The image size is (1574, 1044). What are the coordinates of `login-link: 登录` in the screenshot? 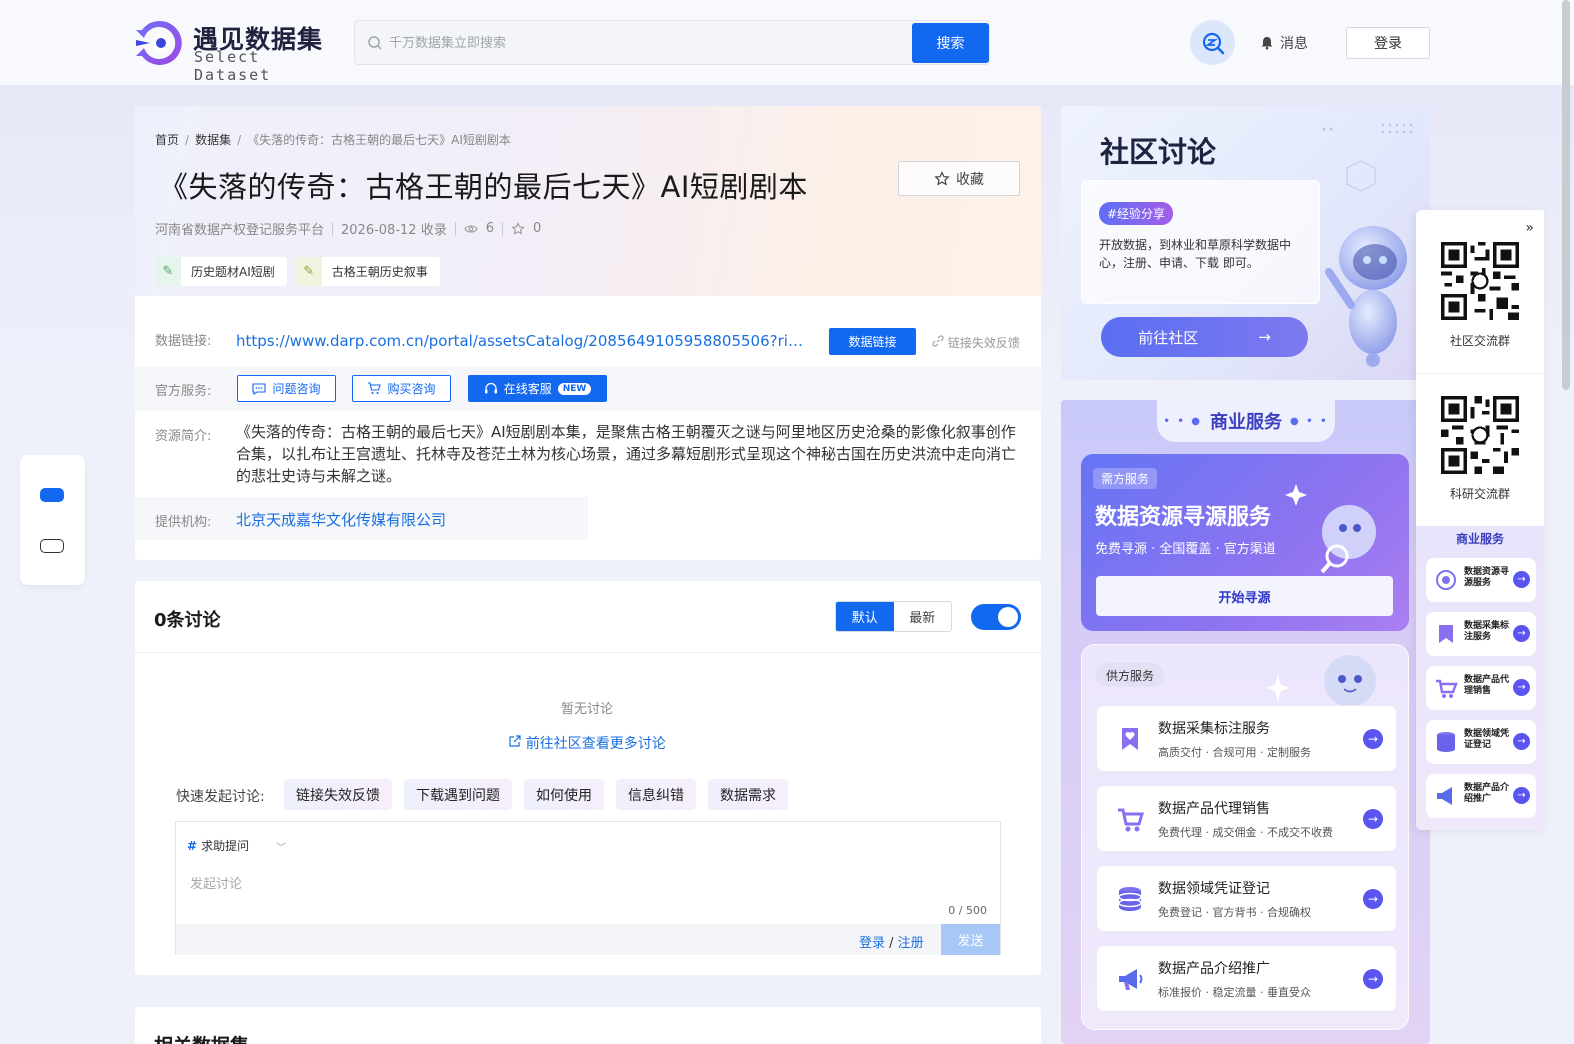 It's located at (872, 943).